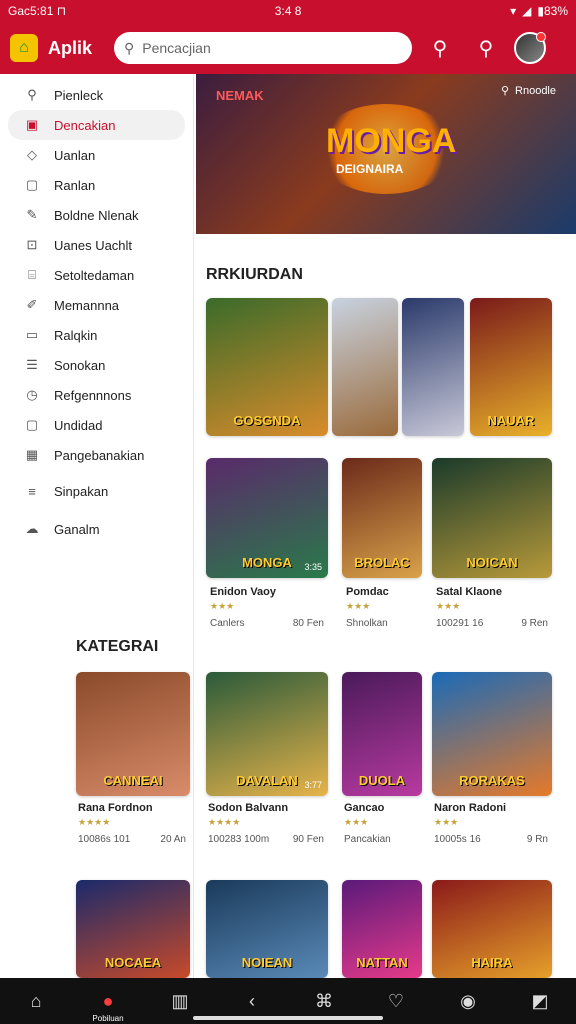 This screenshot has height=1024, width=576. What do you see at coordinates (530, 48) in the screenshot?
I see `avatar` at bounding box center [530, 48].